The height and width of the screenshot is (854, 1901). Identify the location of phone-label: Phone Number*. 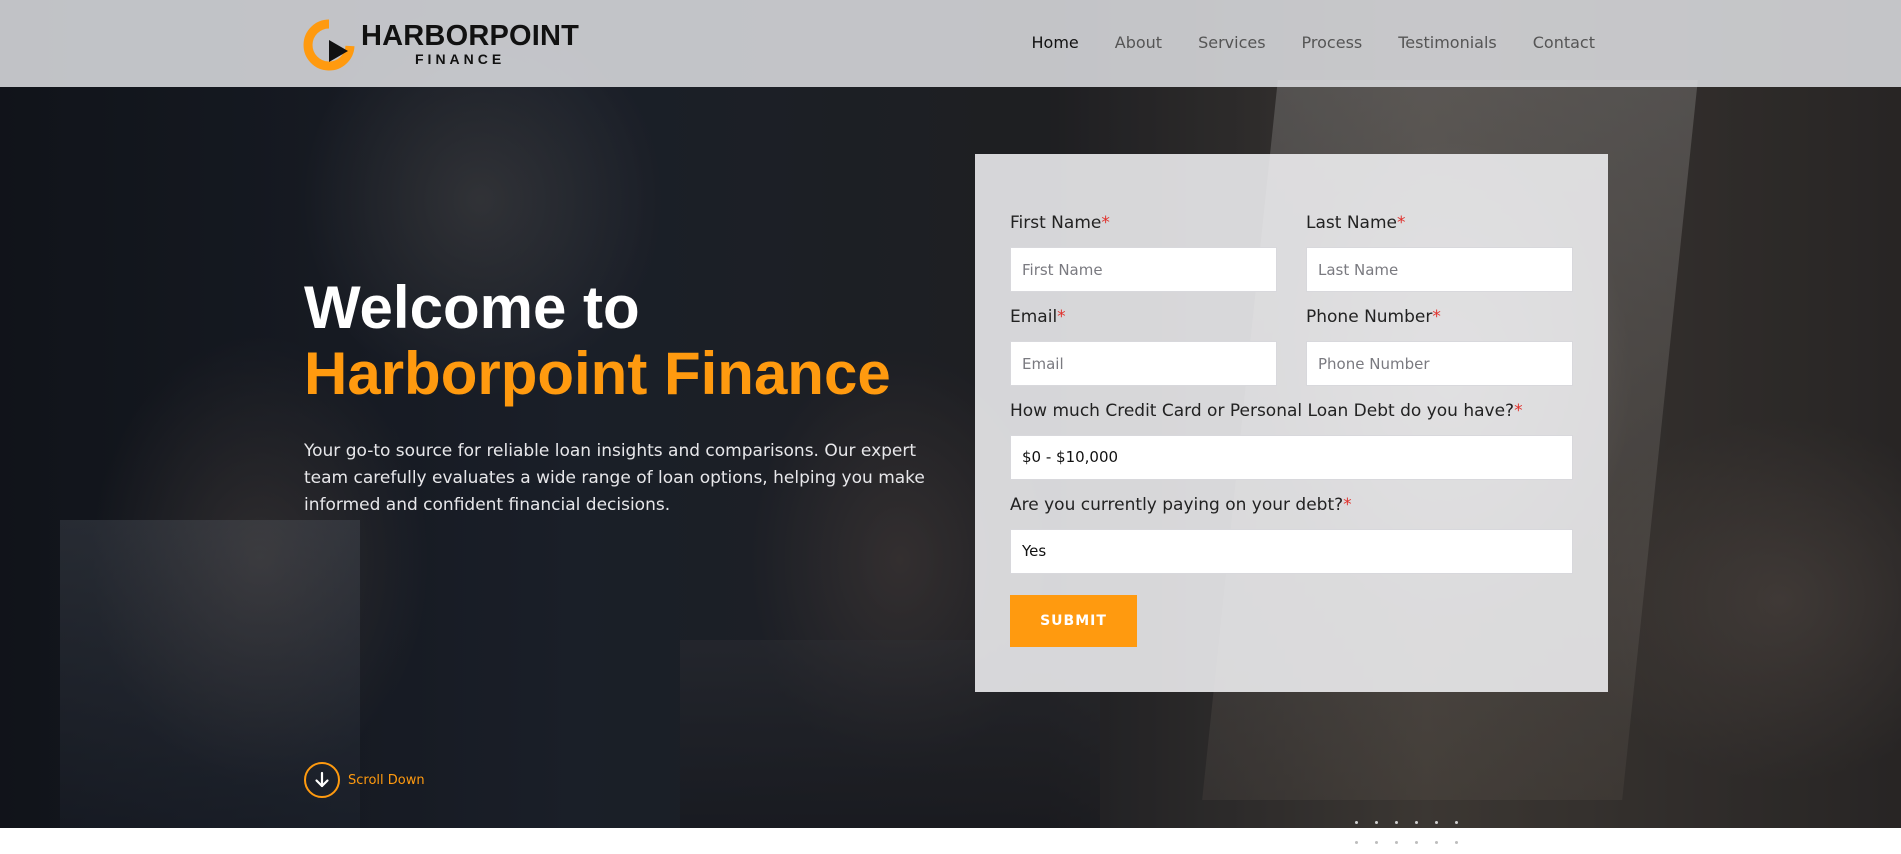
(1373, 317).